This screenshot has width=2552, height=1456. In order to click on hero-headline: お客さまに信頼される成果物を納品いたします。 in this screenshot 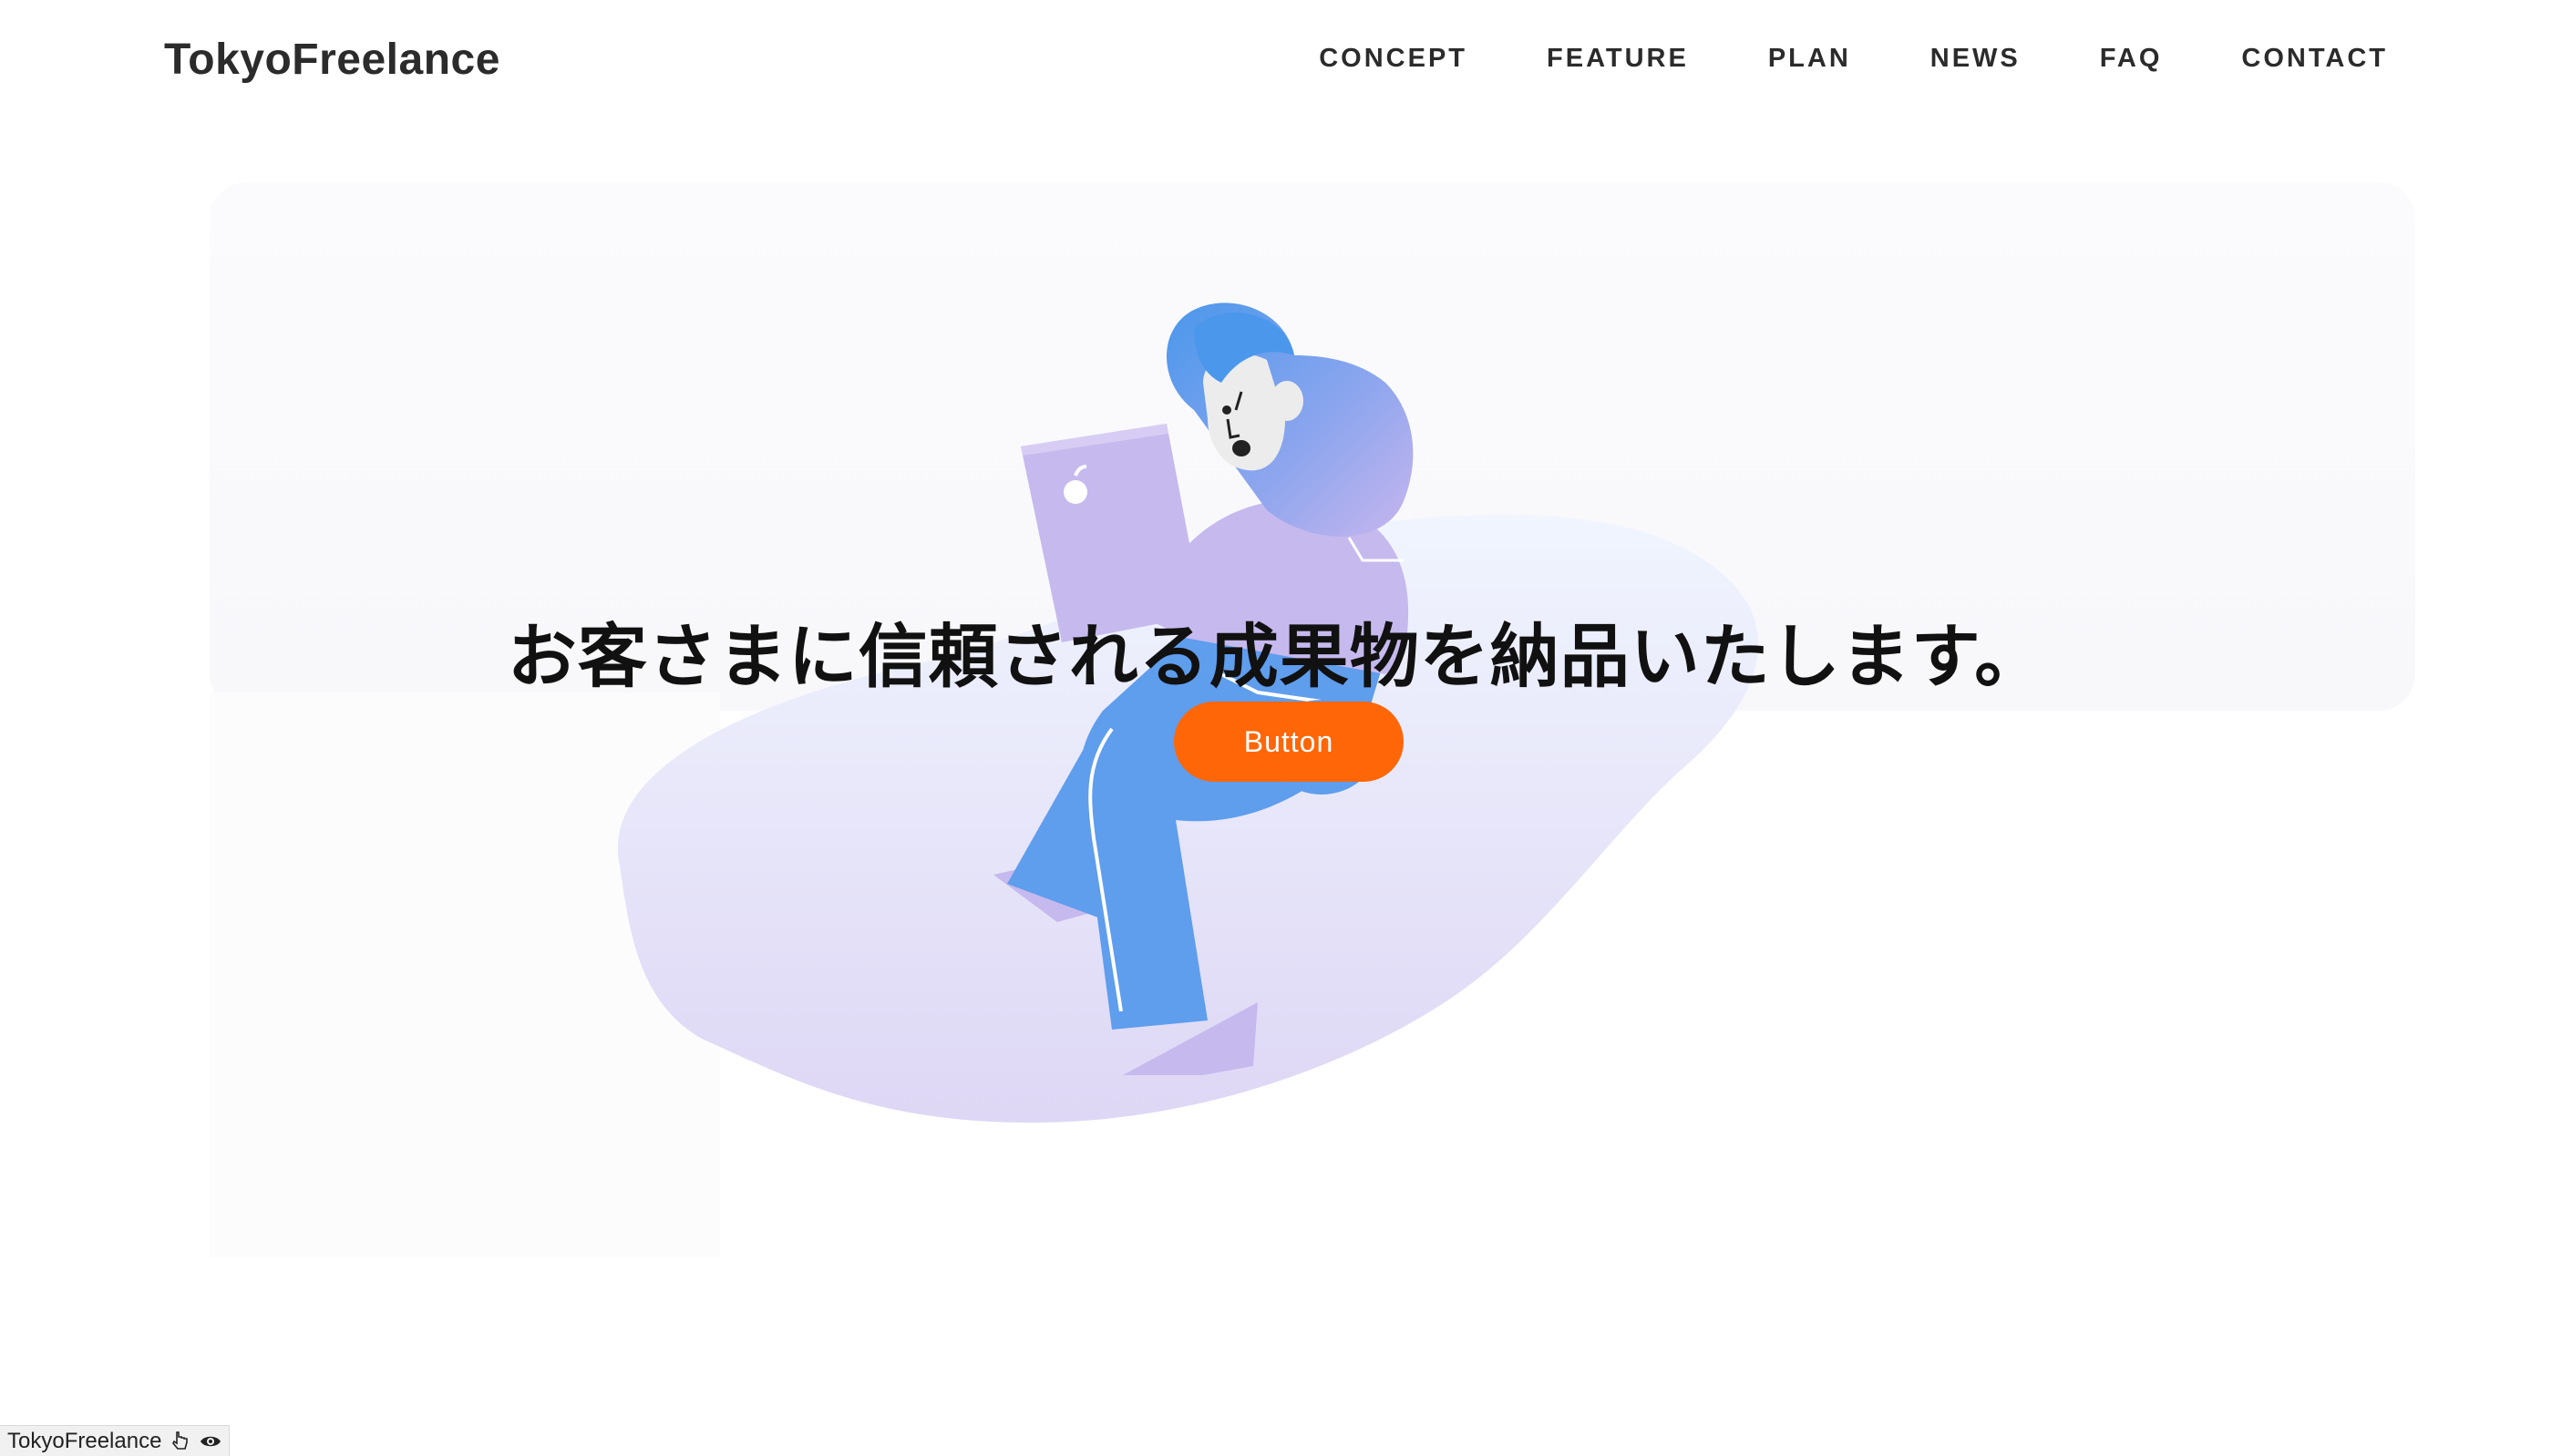, I will do `click(1276, 656)`.